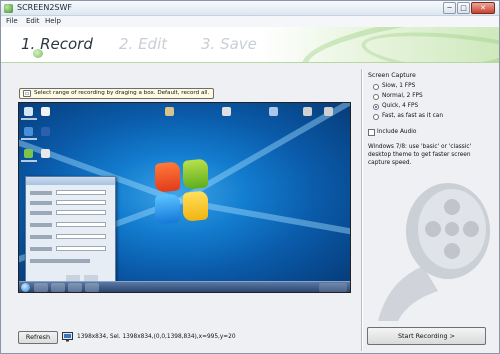 This screenshot has height=354, width=500. What do you see at coordinates (402, 96) in the screenshot?
I see `radio-normal-label: Normal, 2 FPS` at bounding box center [402, 96].